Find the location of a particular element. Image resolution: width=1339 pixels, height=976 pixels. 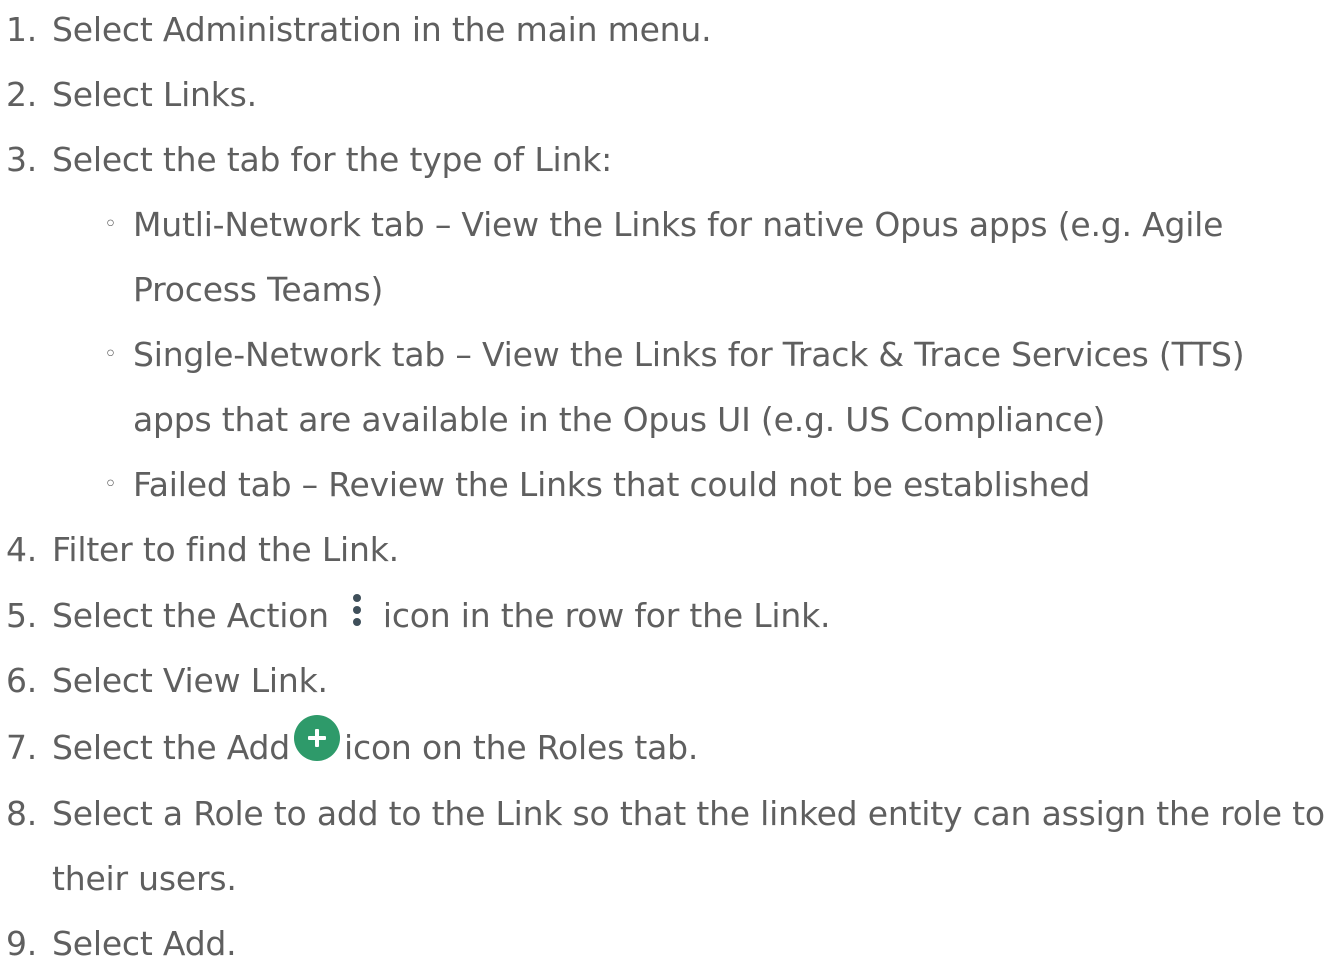

step-text-after-icon: icon in the row for the Link. is located at coordinates (606, 615).